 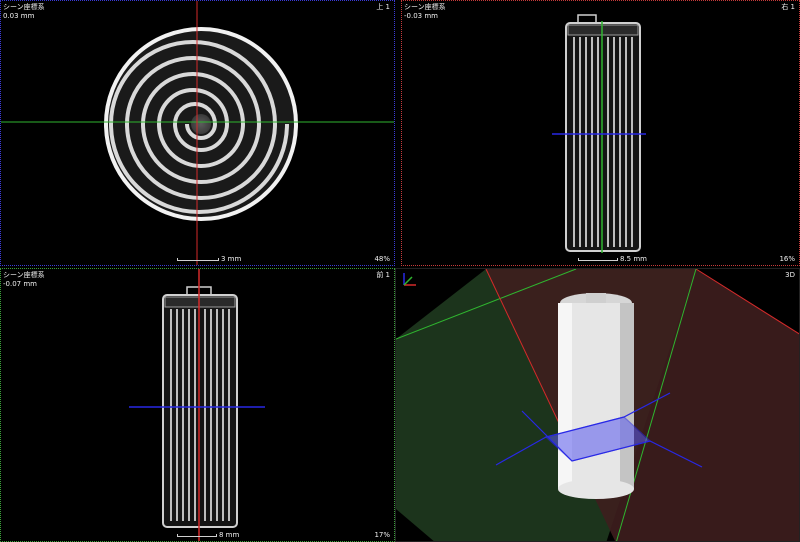 What do you see at coordinates (201, 124) in the screenshot?
I see `spiral-core` at bounding box center [201, 124].